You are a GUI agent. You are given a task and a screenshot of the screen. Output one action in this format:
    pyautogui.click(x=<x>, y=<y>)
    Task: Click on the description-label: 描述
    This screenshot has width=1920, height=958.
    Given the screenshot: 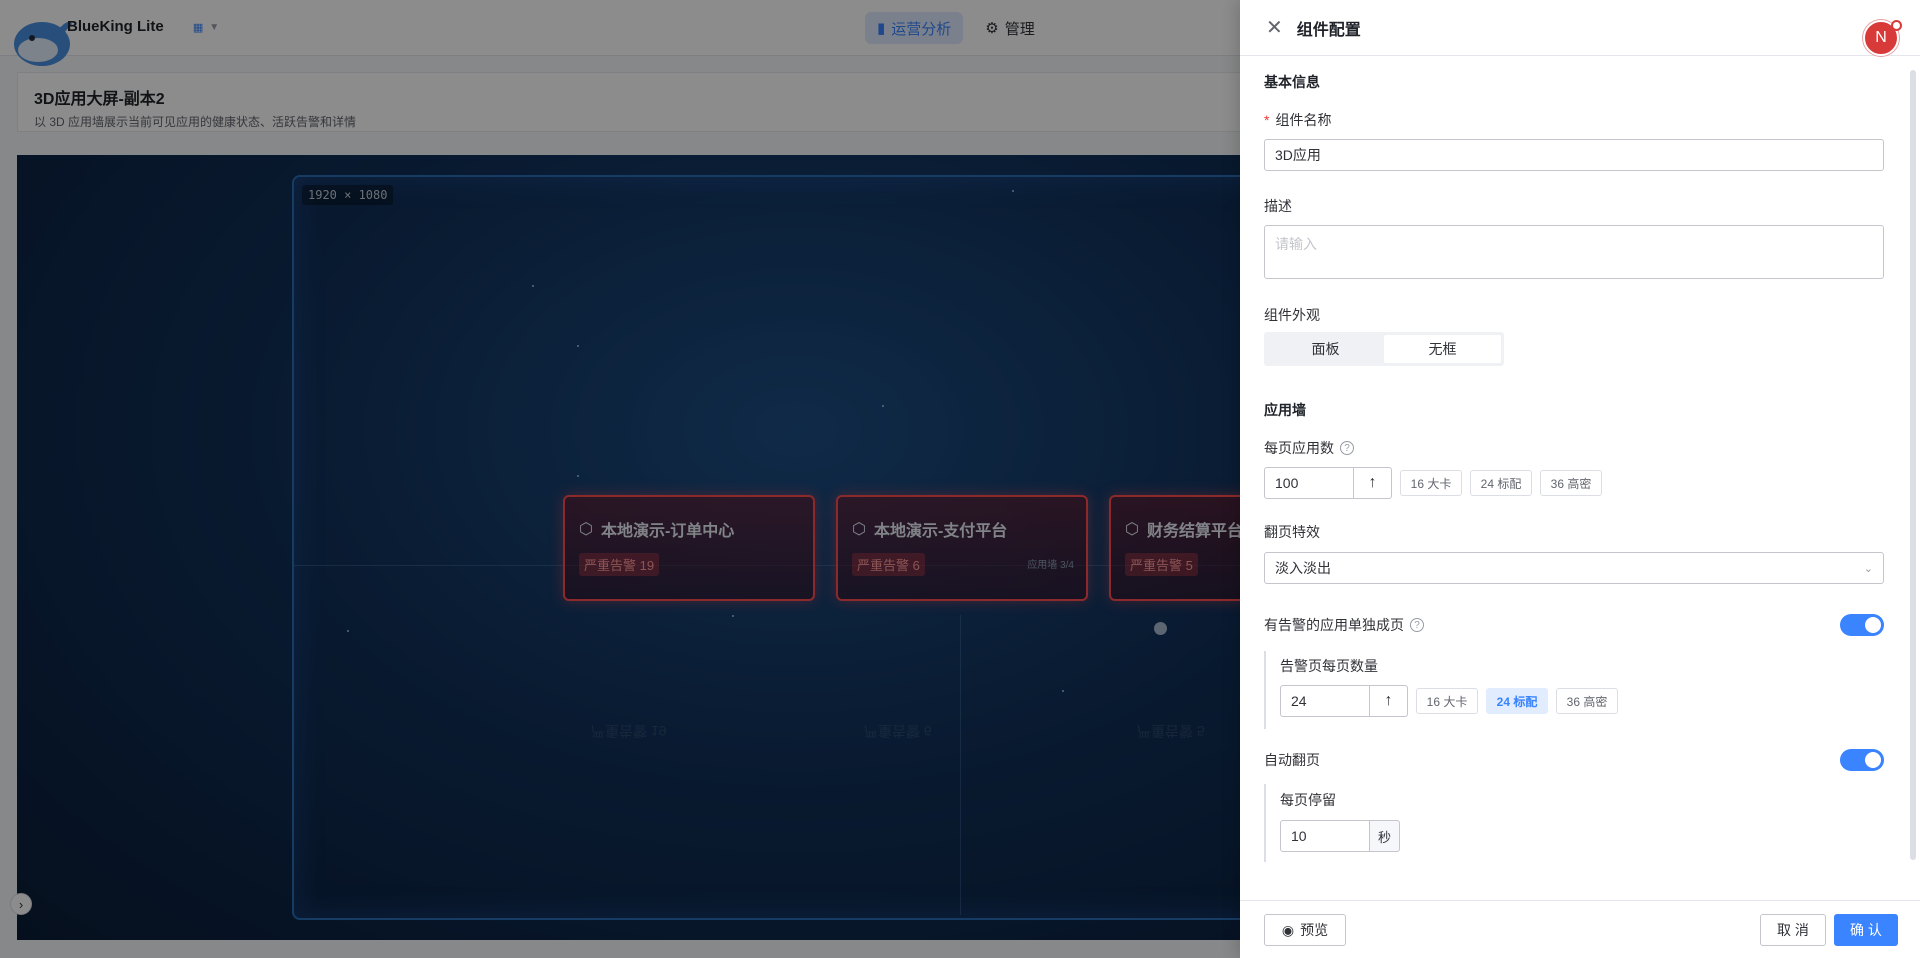 What is the action you would take?
    pyautogui.click(x=1278, y=206)
    